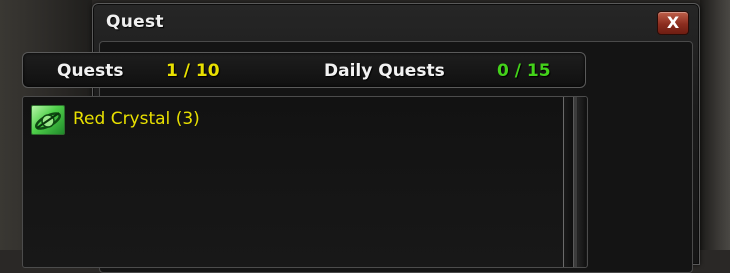  Describe the element at coordinates (90, 71) in the screenshot. I see `quests-label: Quests` at that location.